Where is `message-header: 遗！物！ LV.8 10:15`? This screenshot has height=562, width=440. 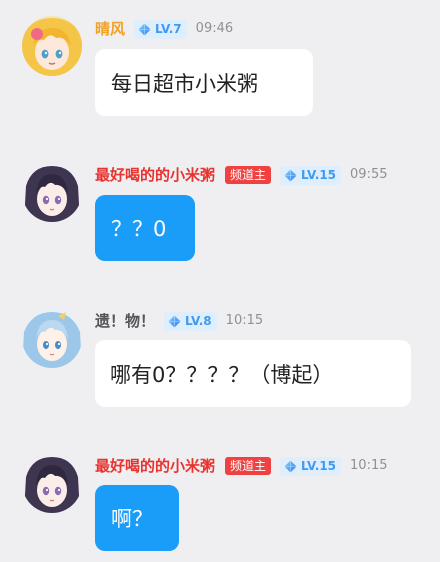
message-header: 遗！物！ LV.8 10:15 is located at coordinates (179, 321).